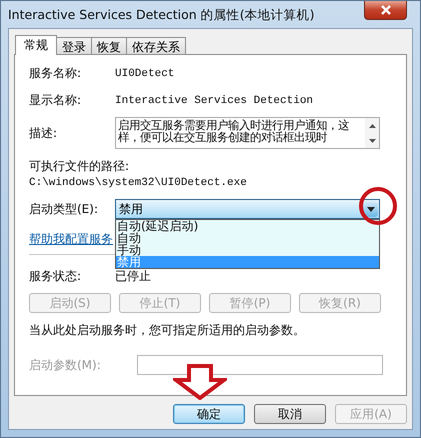 The image size is (421, 438). What do you see at coordinates (109, 45) in the screenshot?
I see `tab: 恢复` at bounding box center [109, 45].